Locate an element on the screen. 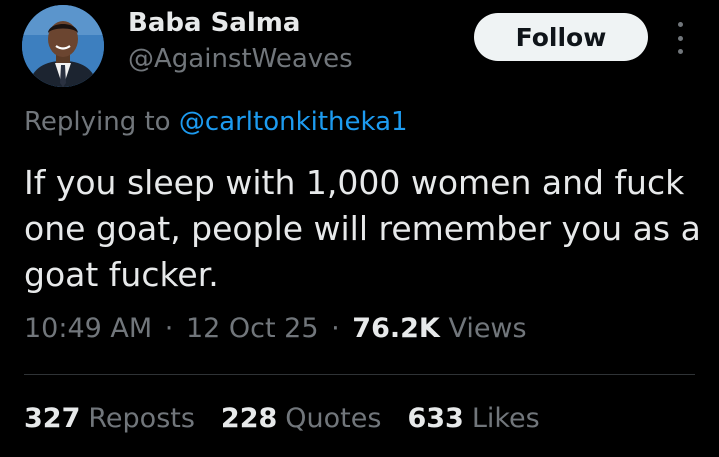 The image size is (719, 457). profile-photo-icon is located at coordinates (63, 46).